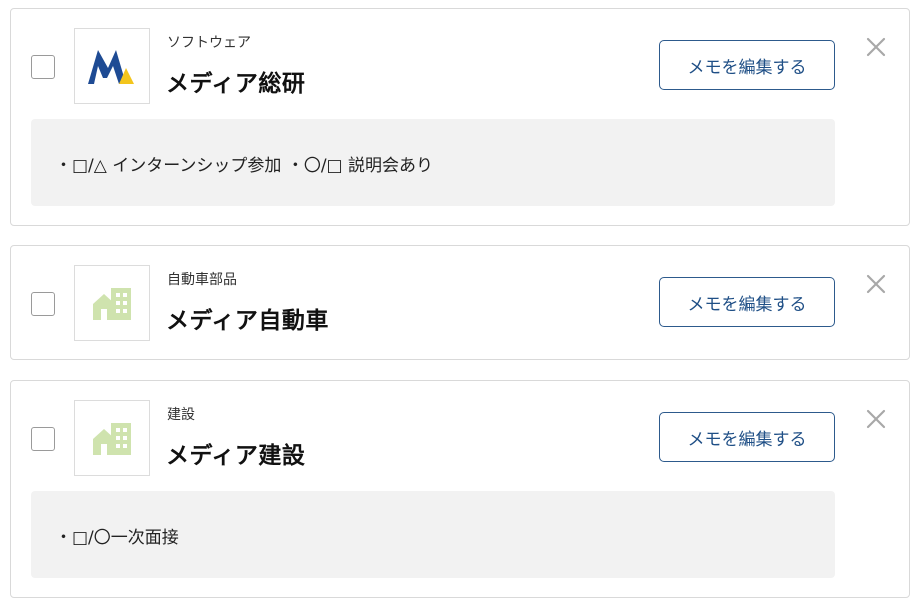  Describe the element at coordinates (247, 321) in the screenshot. I see `company-name: メディア自動車` at that location.